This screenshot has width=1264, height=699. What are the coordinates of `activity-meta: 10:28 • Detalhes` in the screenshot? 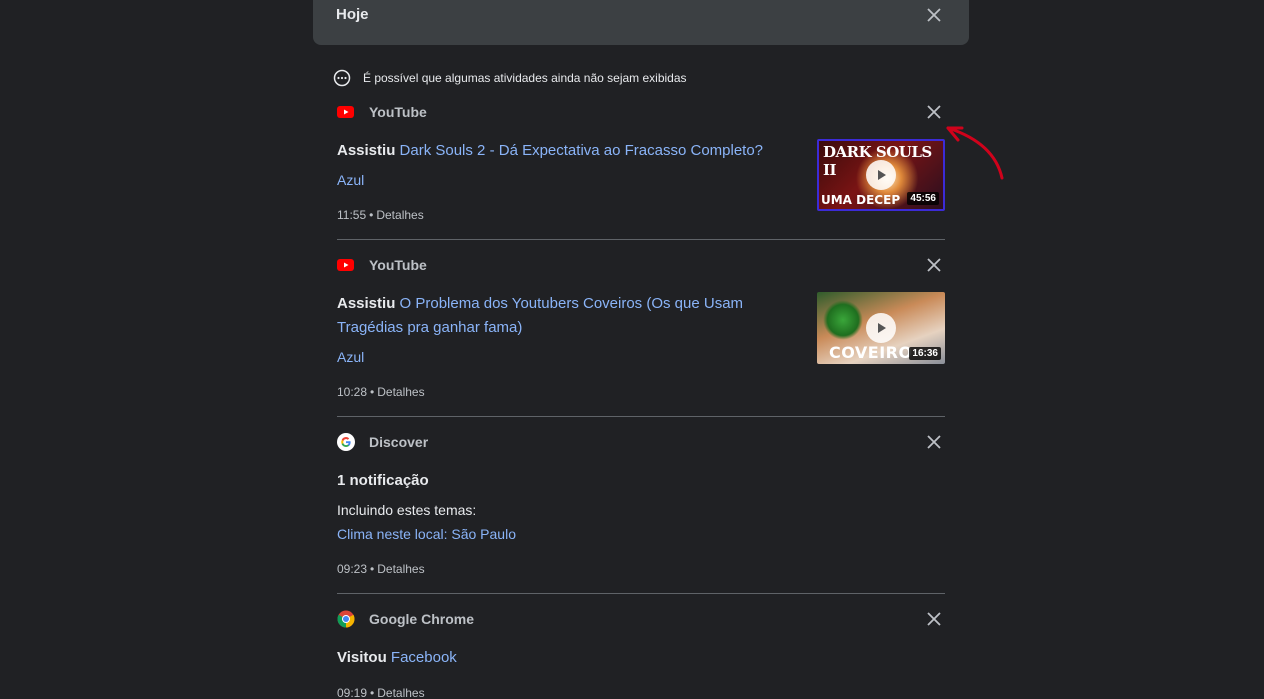 It's located at (381, 392).